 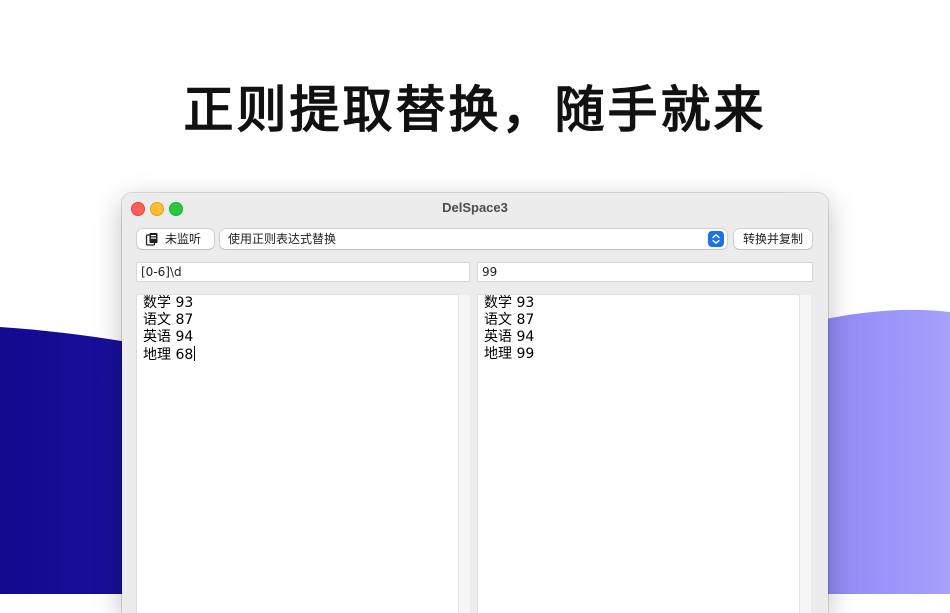 What do you see at coordinates (151, 239) in the screenshot?
I see `clipboard-icon` at bounding box center [151, 239].